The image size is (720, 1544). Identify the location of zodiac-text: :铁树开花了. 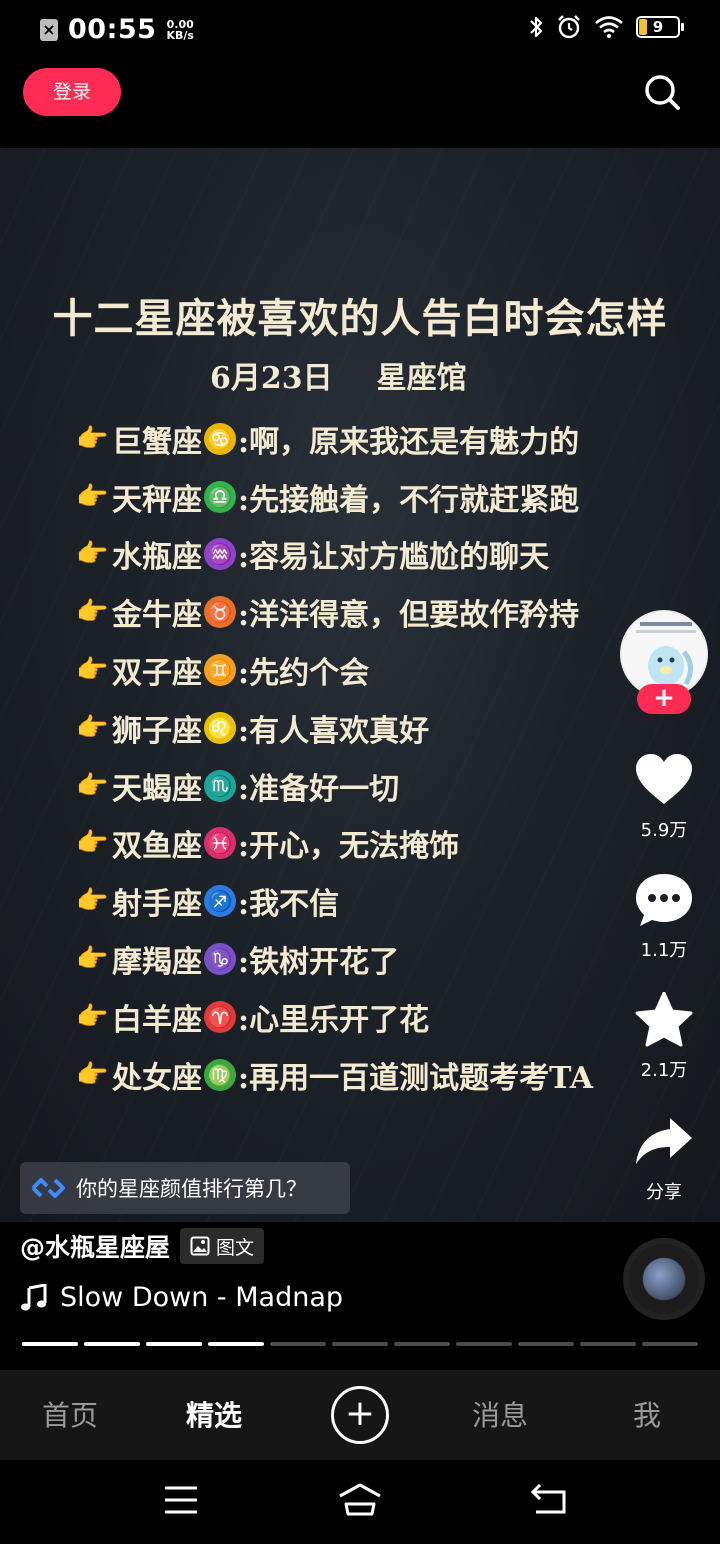
(319, 963).